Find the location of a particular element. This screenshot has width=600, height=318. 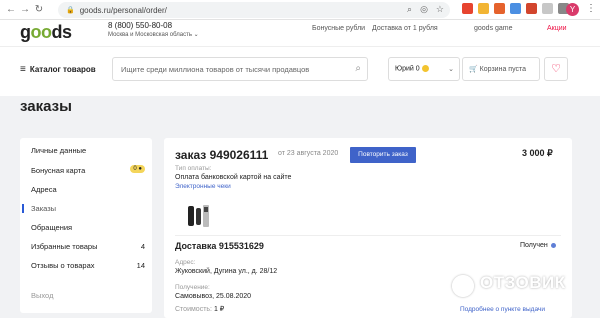

address-label: Адрес: is located at coordinates (185, 262).